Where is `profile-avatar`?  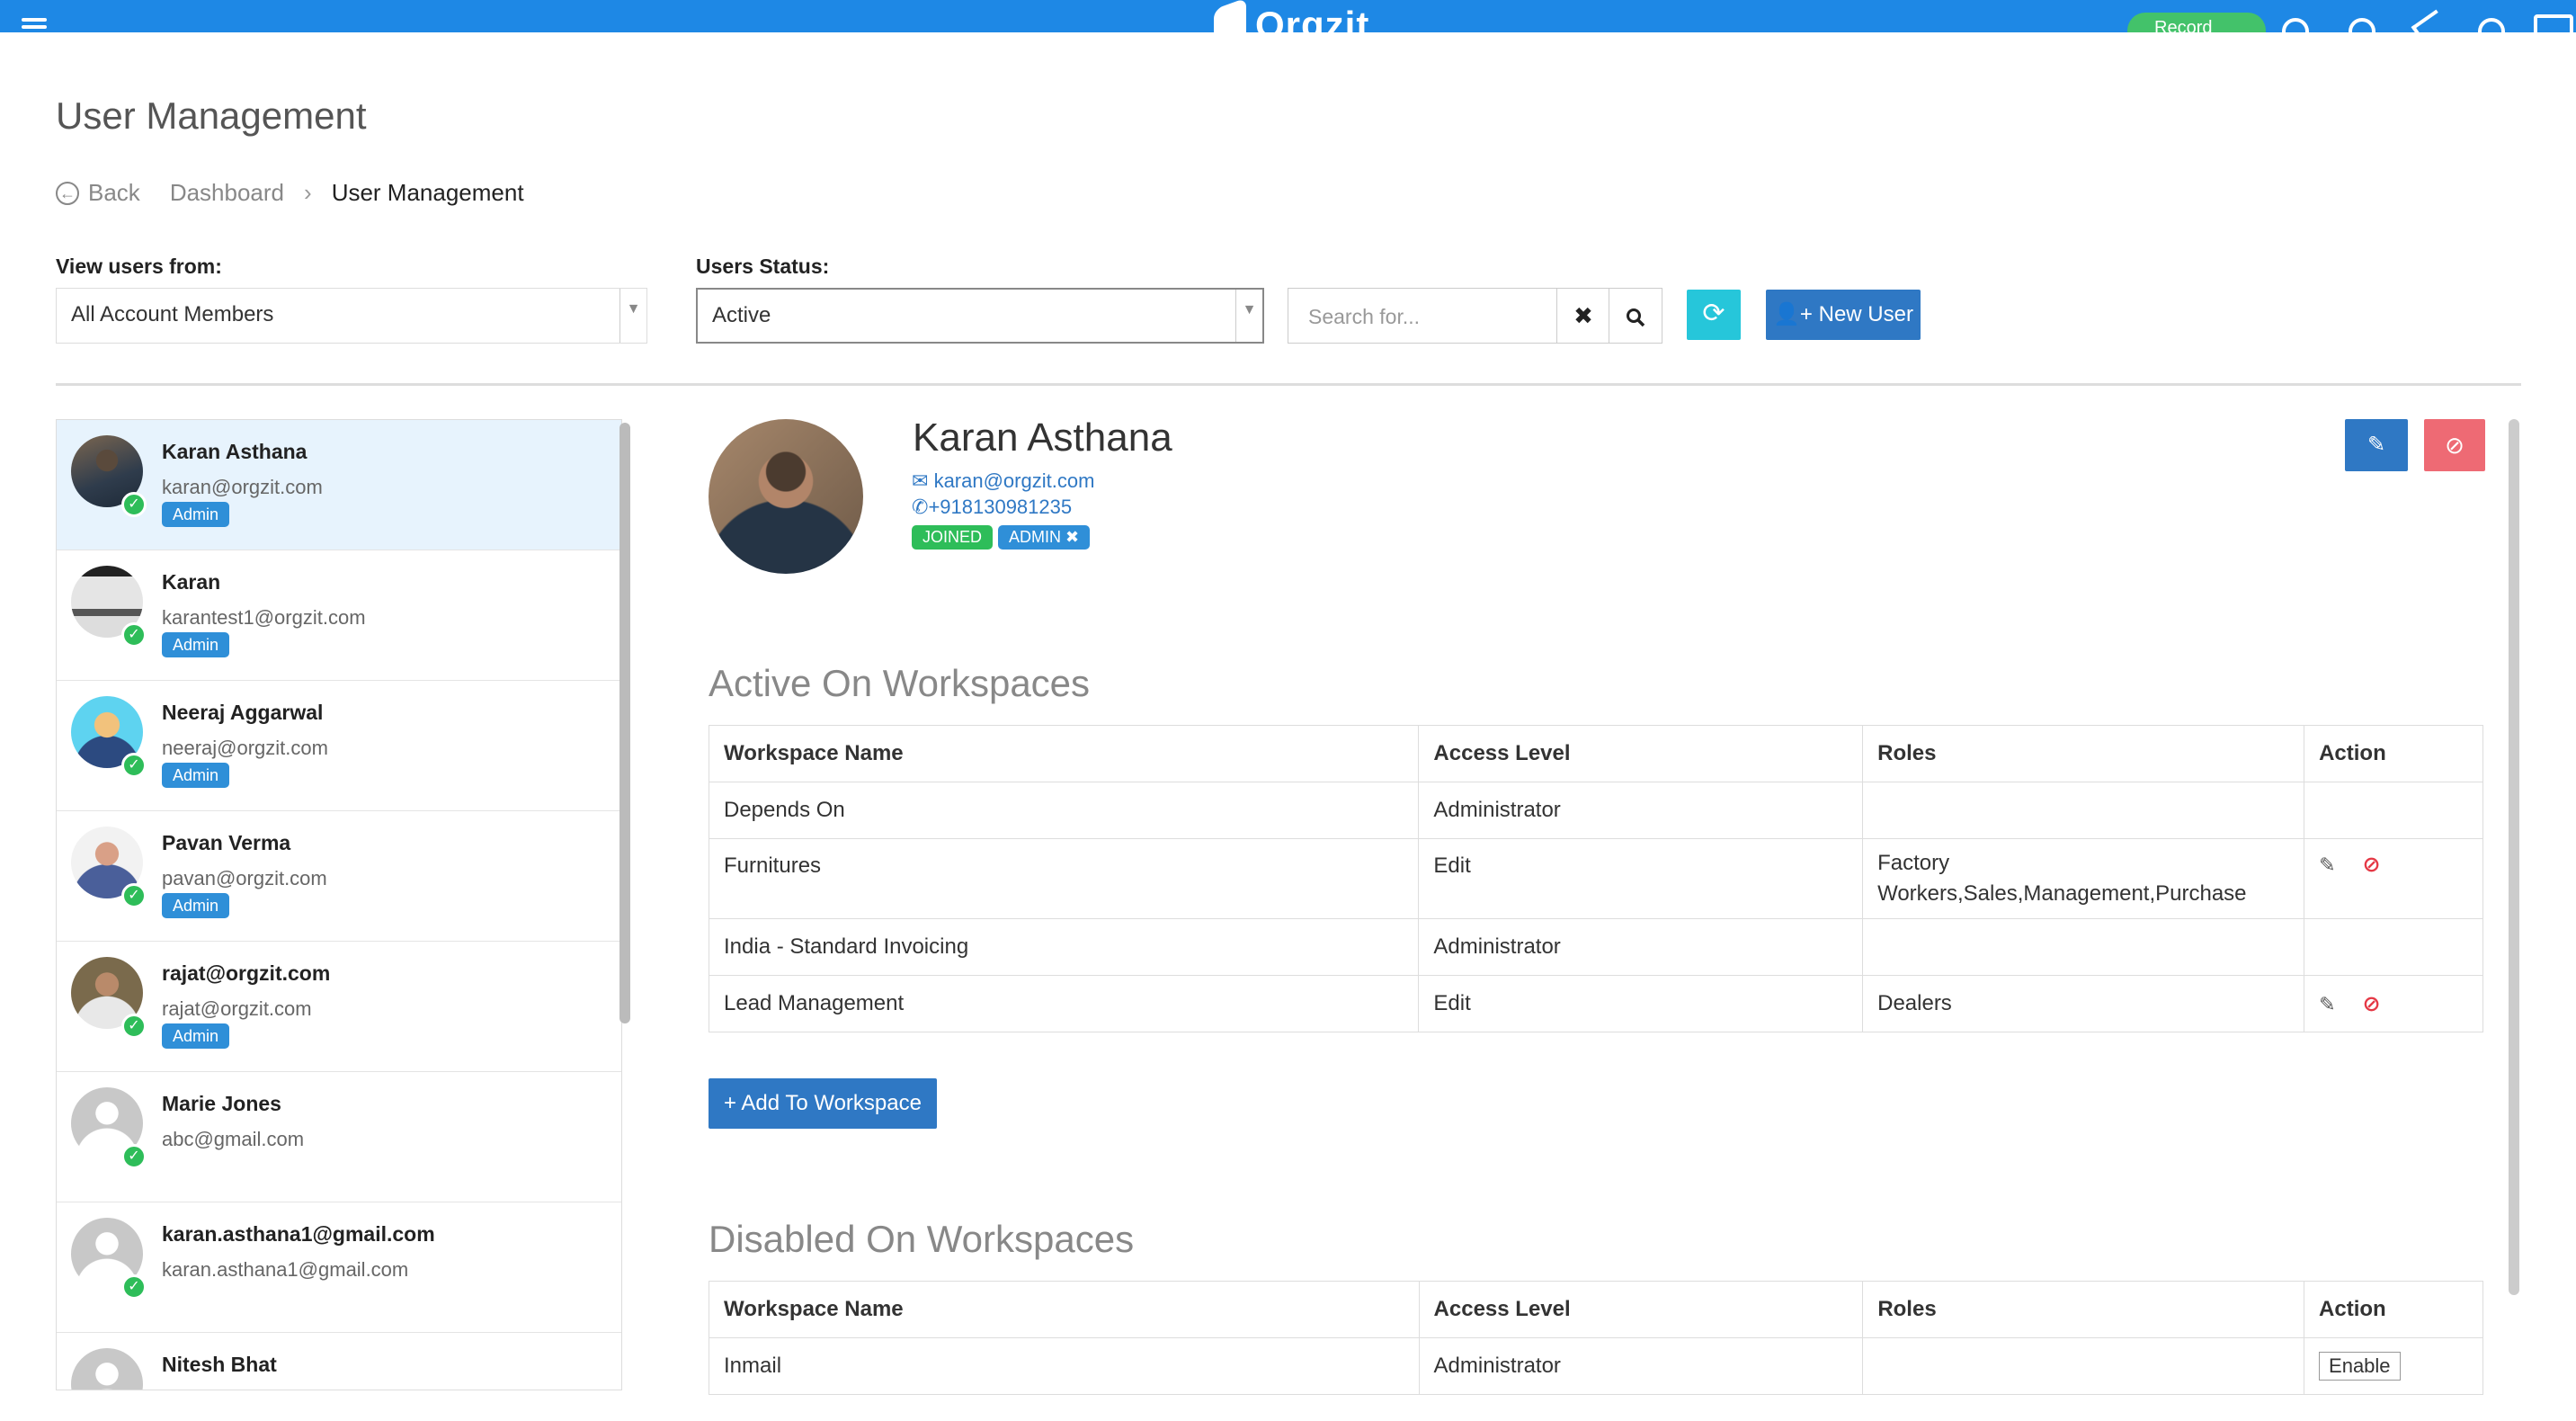 profile-avatar is located at coordinates (786, 496).